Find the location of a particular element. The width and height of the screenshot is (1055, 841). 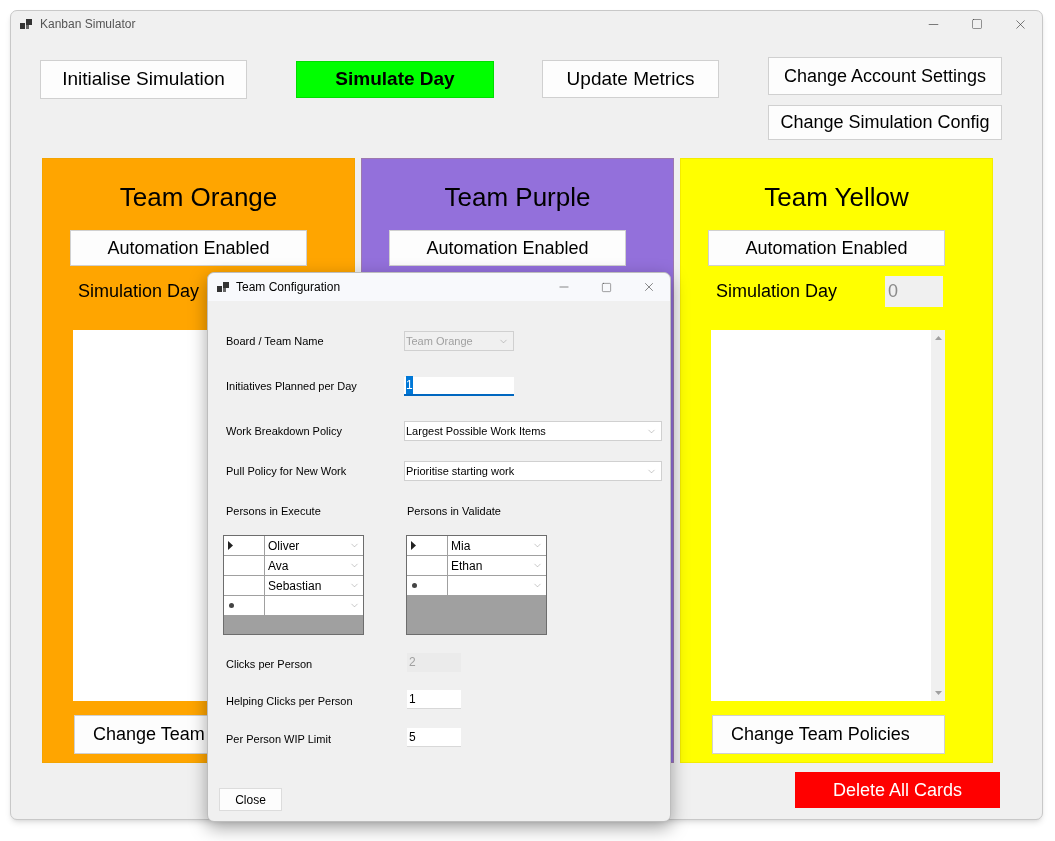

close-icon is located at coordinates (649, 287).